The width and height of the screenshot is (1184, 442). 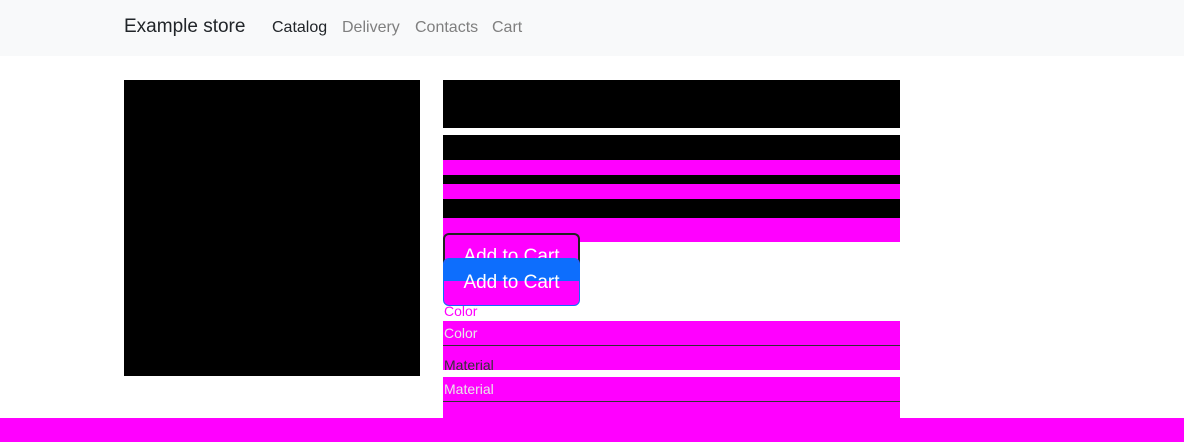 I want to click on nav-link-catalog: Catalog, so click(x=299, y=28).